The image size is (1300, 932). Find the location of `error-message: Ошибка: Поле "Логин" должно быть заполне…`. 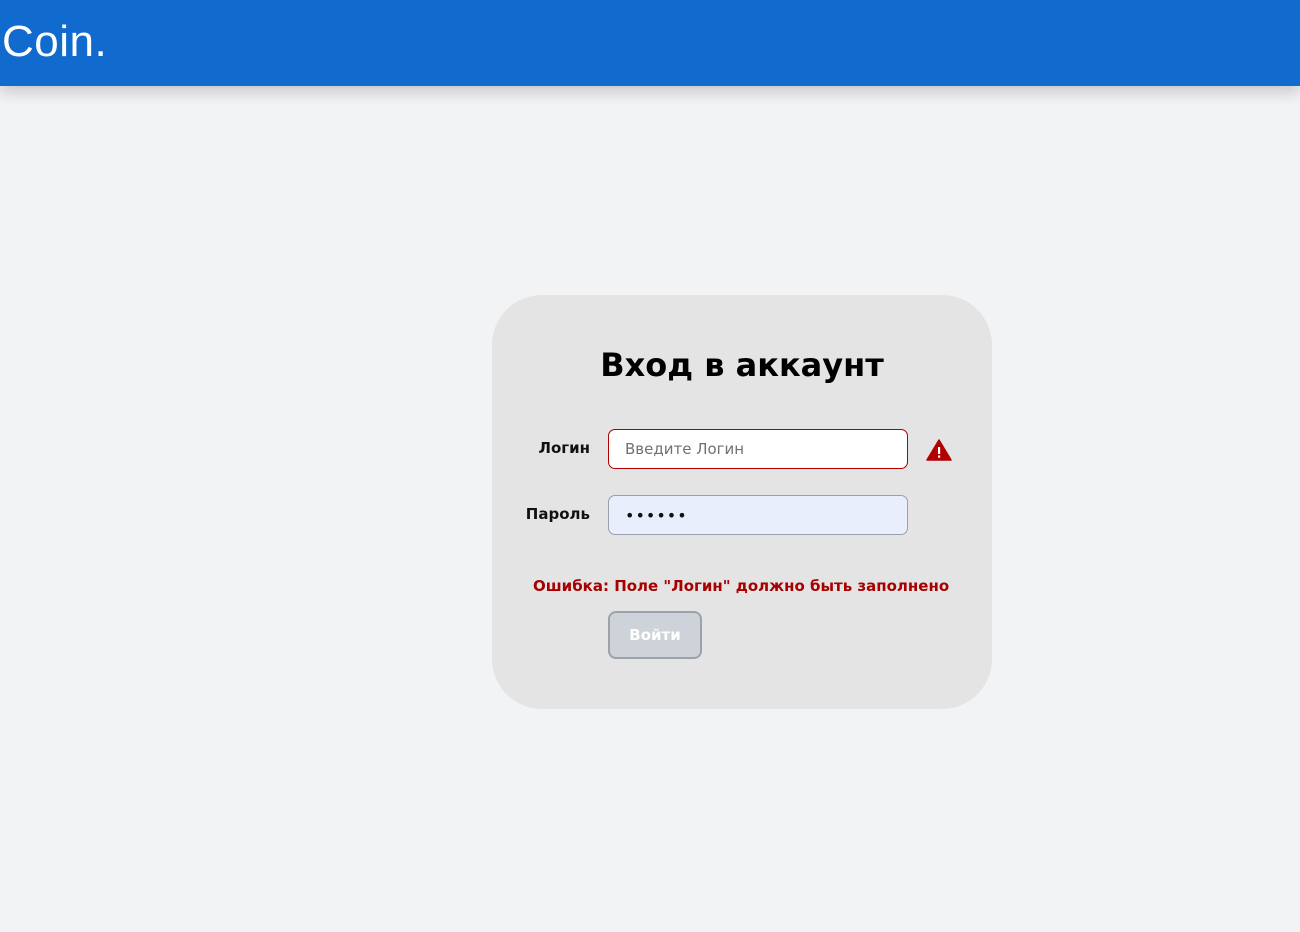

error-message: Ошибка: Поле "Логин" должно быть заполне… is located at coordinates (741, 586).